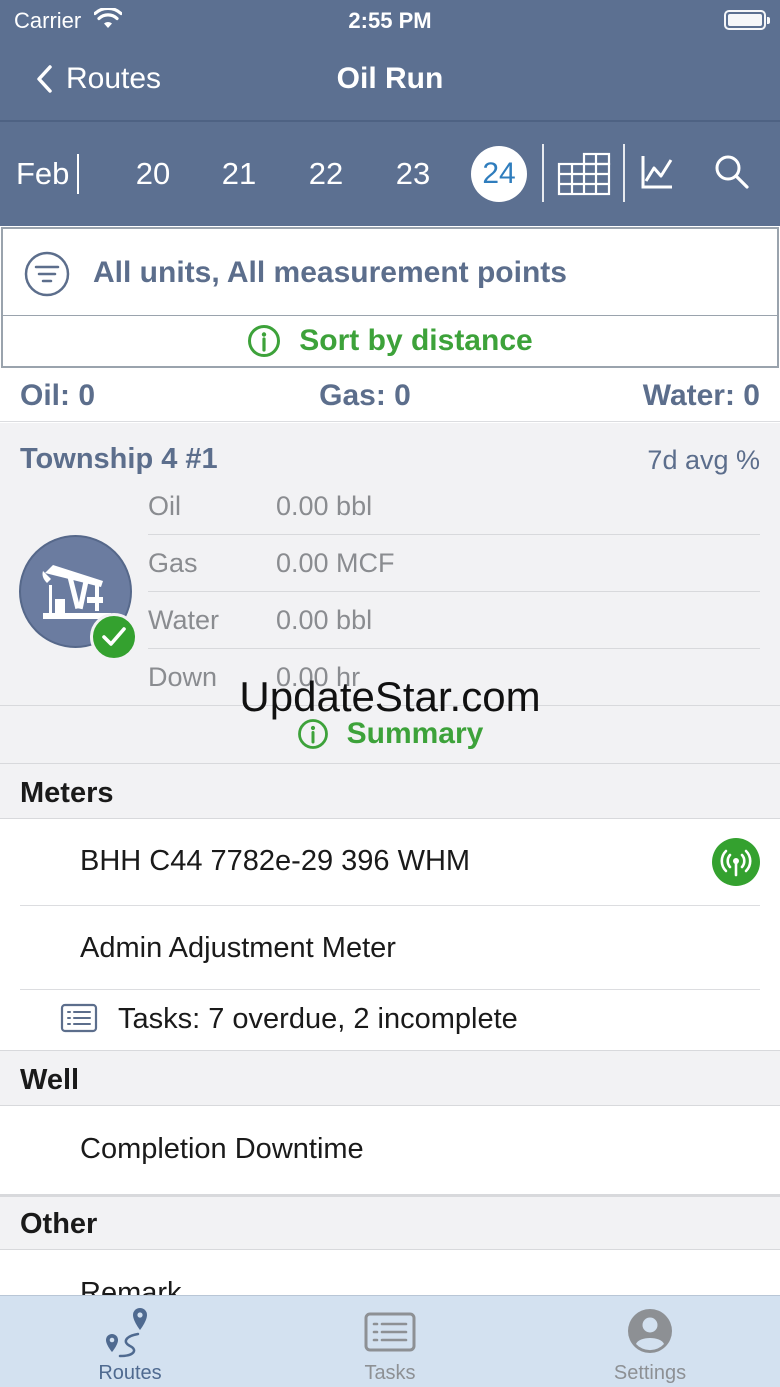 This screenshot has height=1387, width=780. I want to click on status-bar: Carrier 2:55 PM, so click(390, 20).